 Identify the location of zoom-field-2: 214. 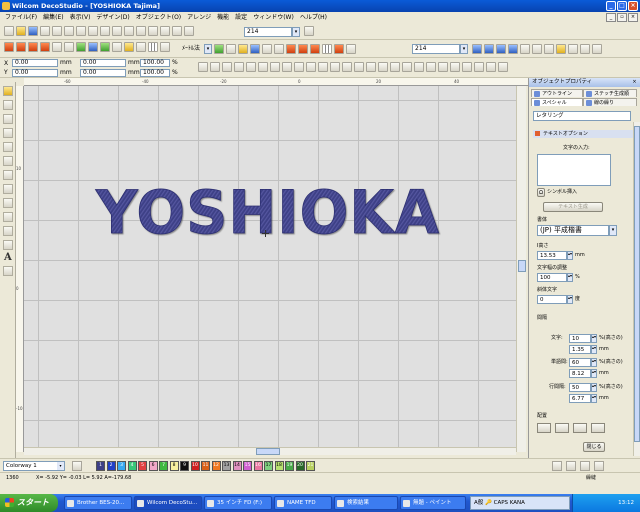
(436, 49).